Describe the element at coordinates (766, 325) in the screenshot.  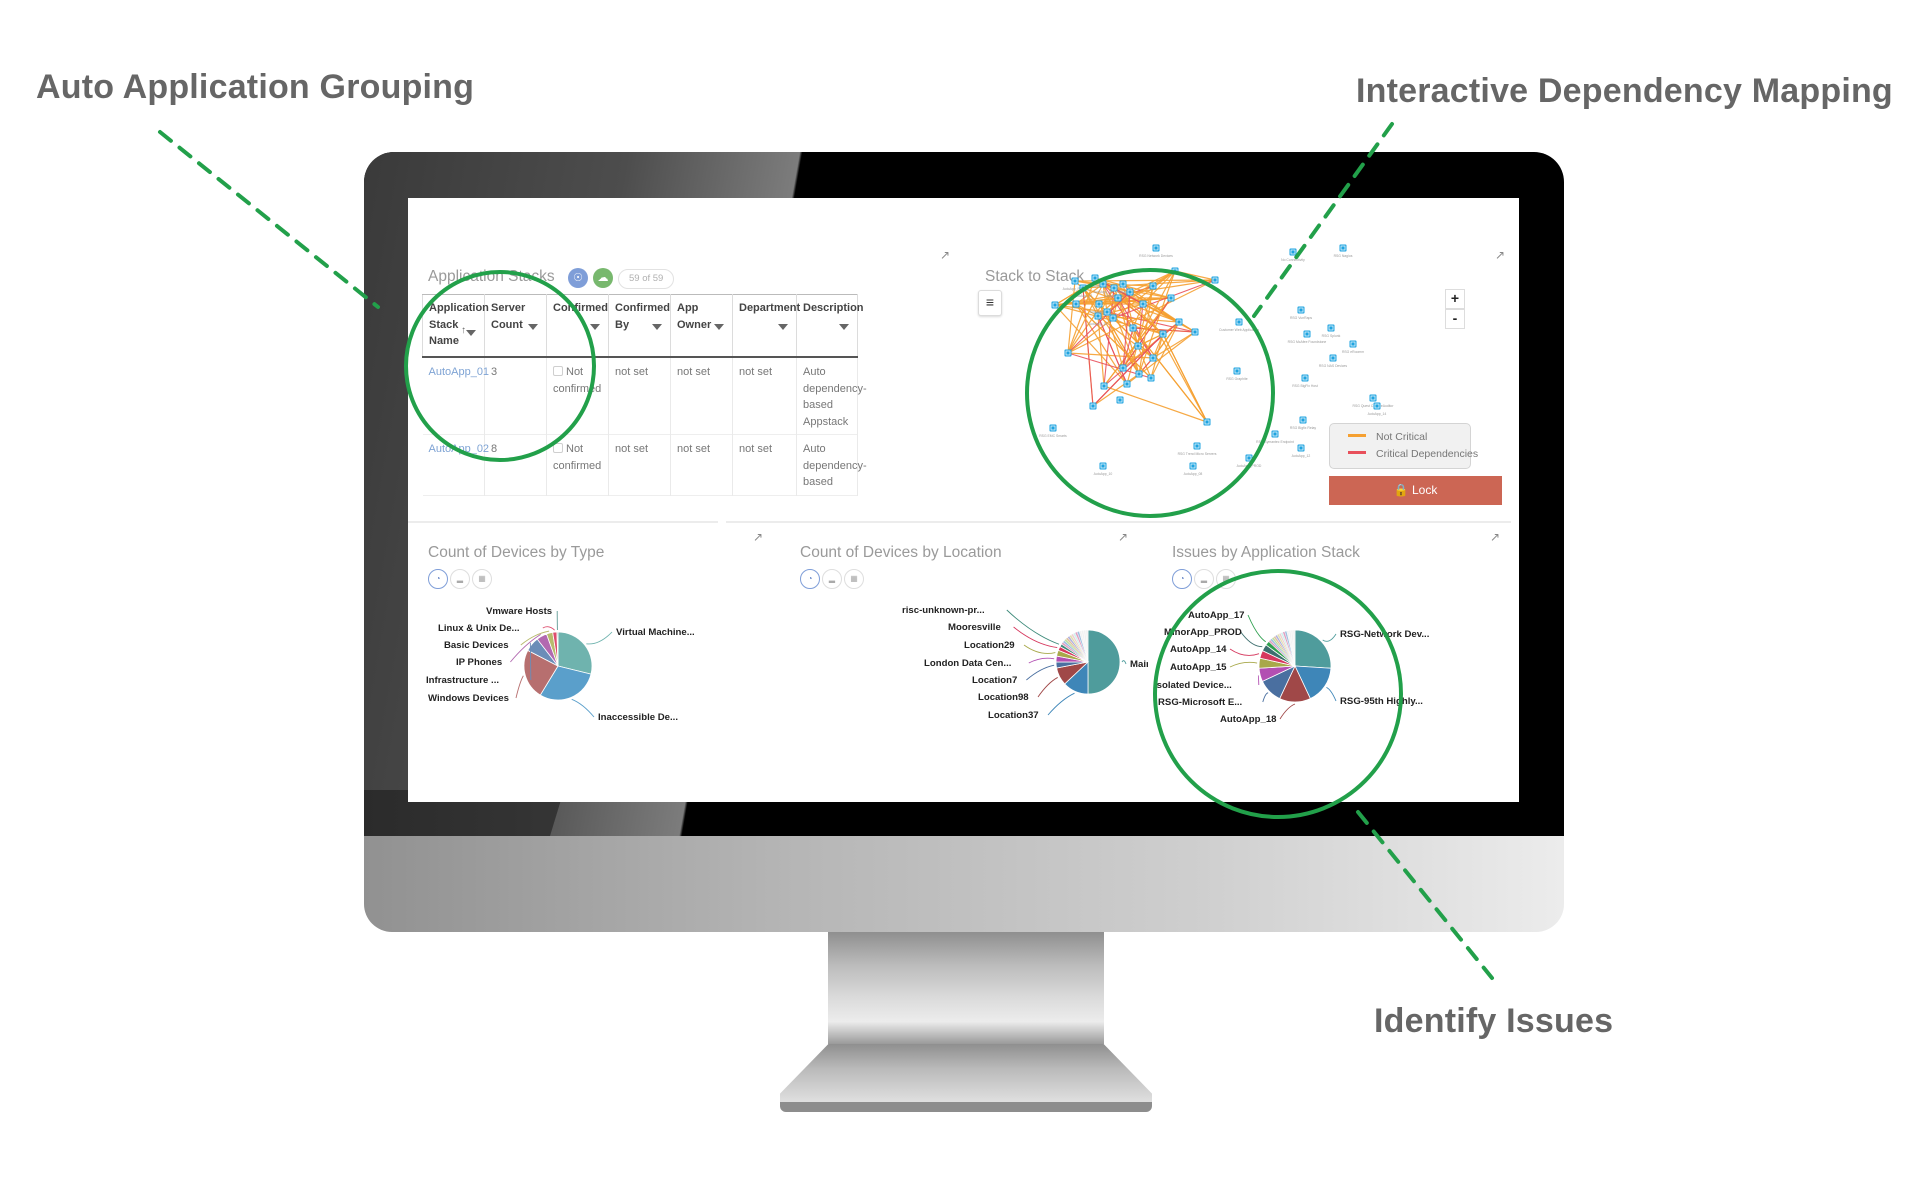
I see `column-header-department: Department` at that location.